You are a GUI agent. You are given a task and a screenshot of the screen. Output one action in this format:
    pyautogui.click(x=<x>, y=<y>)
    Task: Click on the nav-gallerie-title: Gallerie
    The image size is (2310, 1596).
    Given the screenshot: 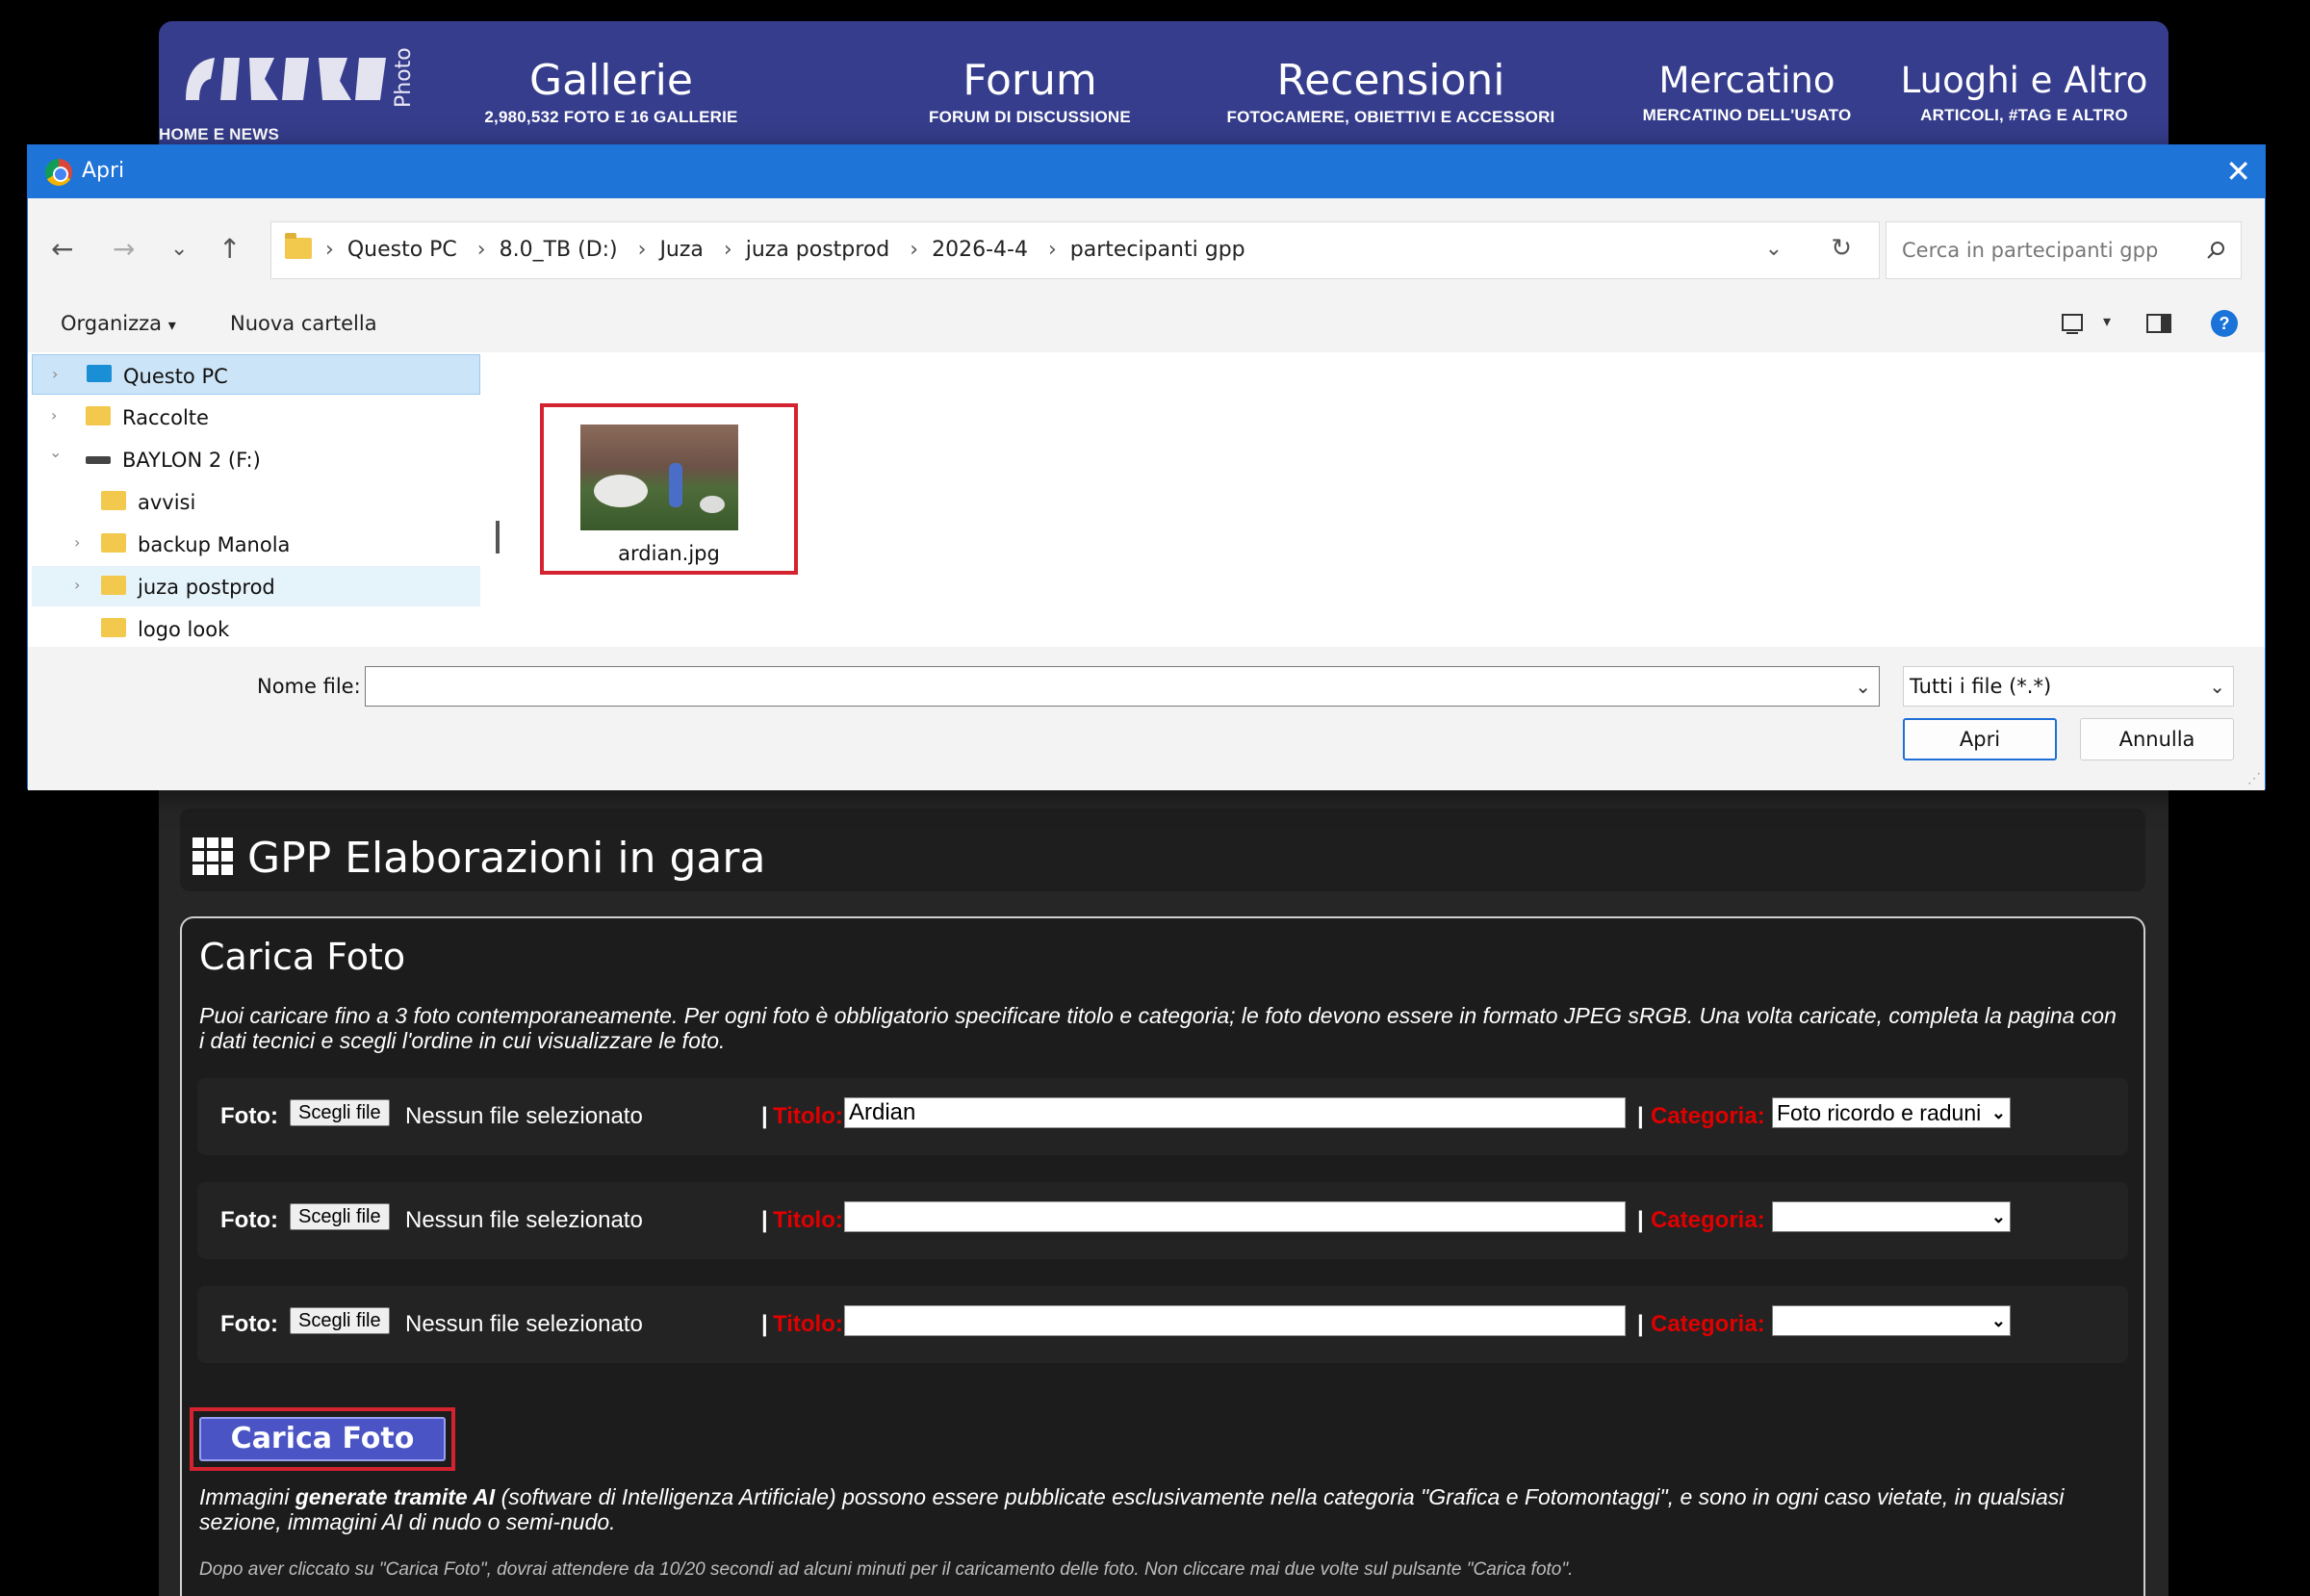 What is the action you would take?
    pyautogui.click(x=611, y=80)
    